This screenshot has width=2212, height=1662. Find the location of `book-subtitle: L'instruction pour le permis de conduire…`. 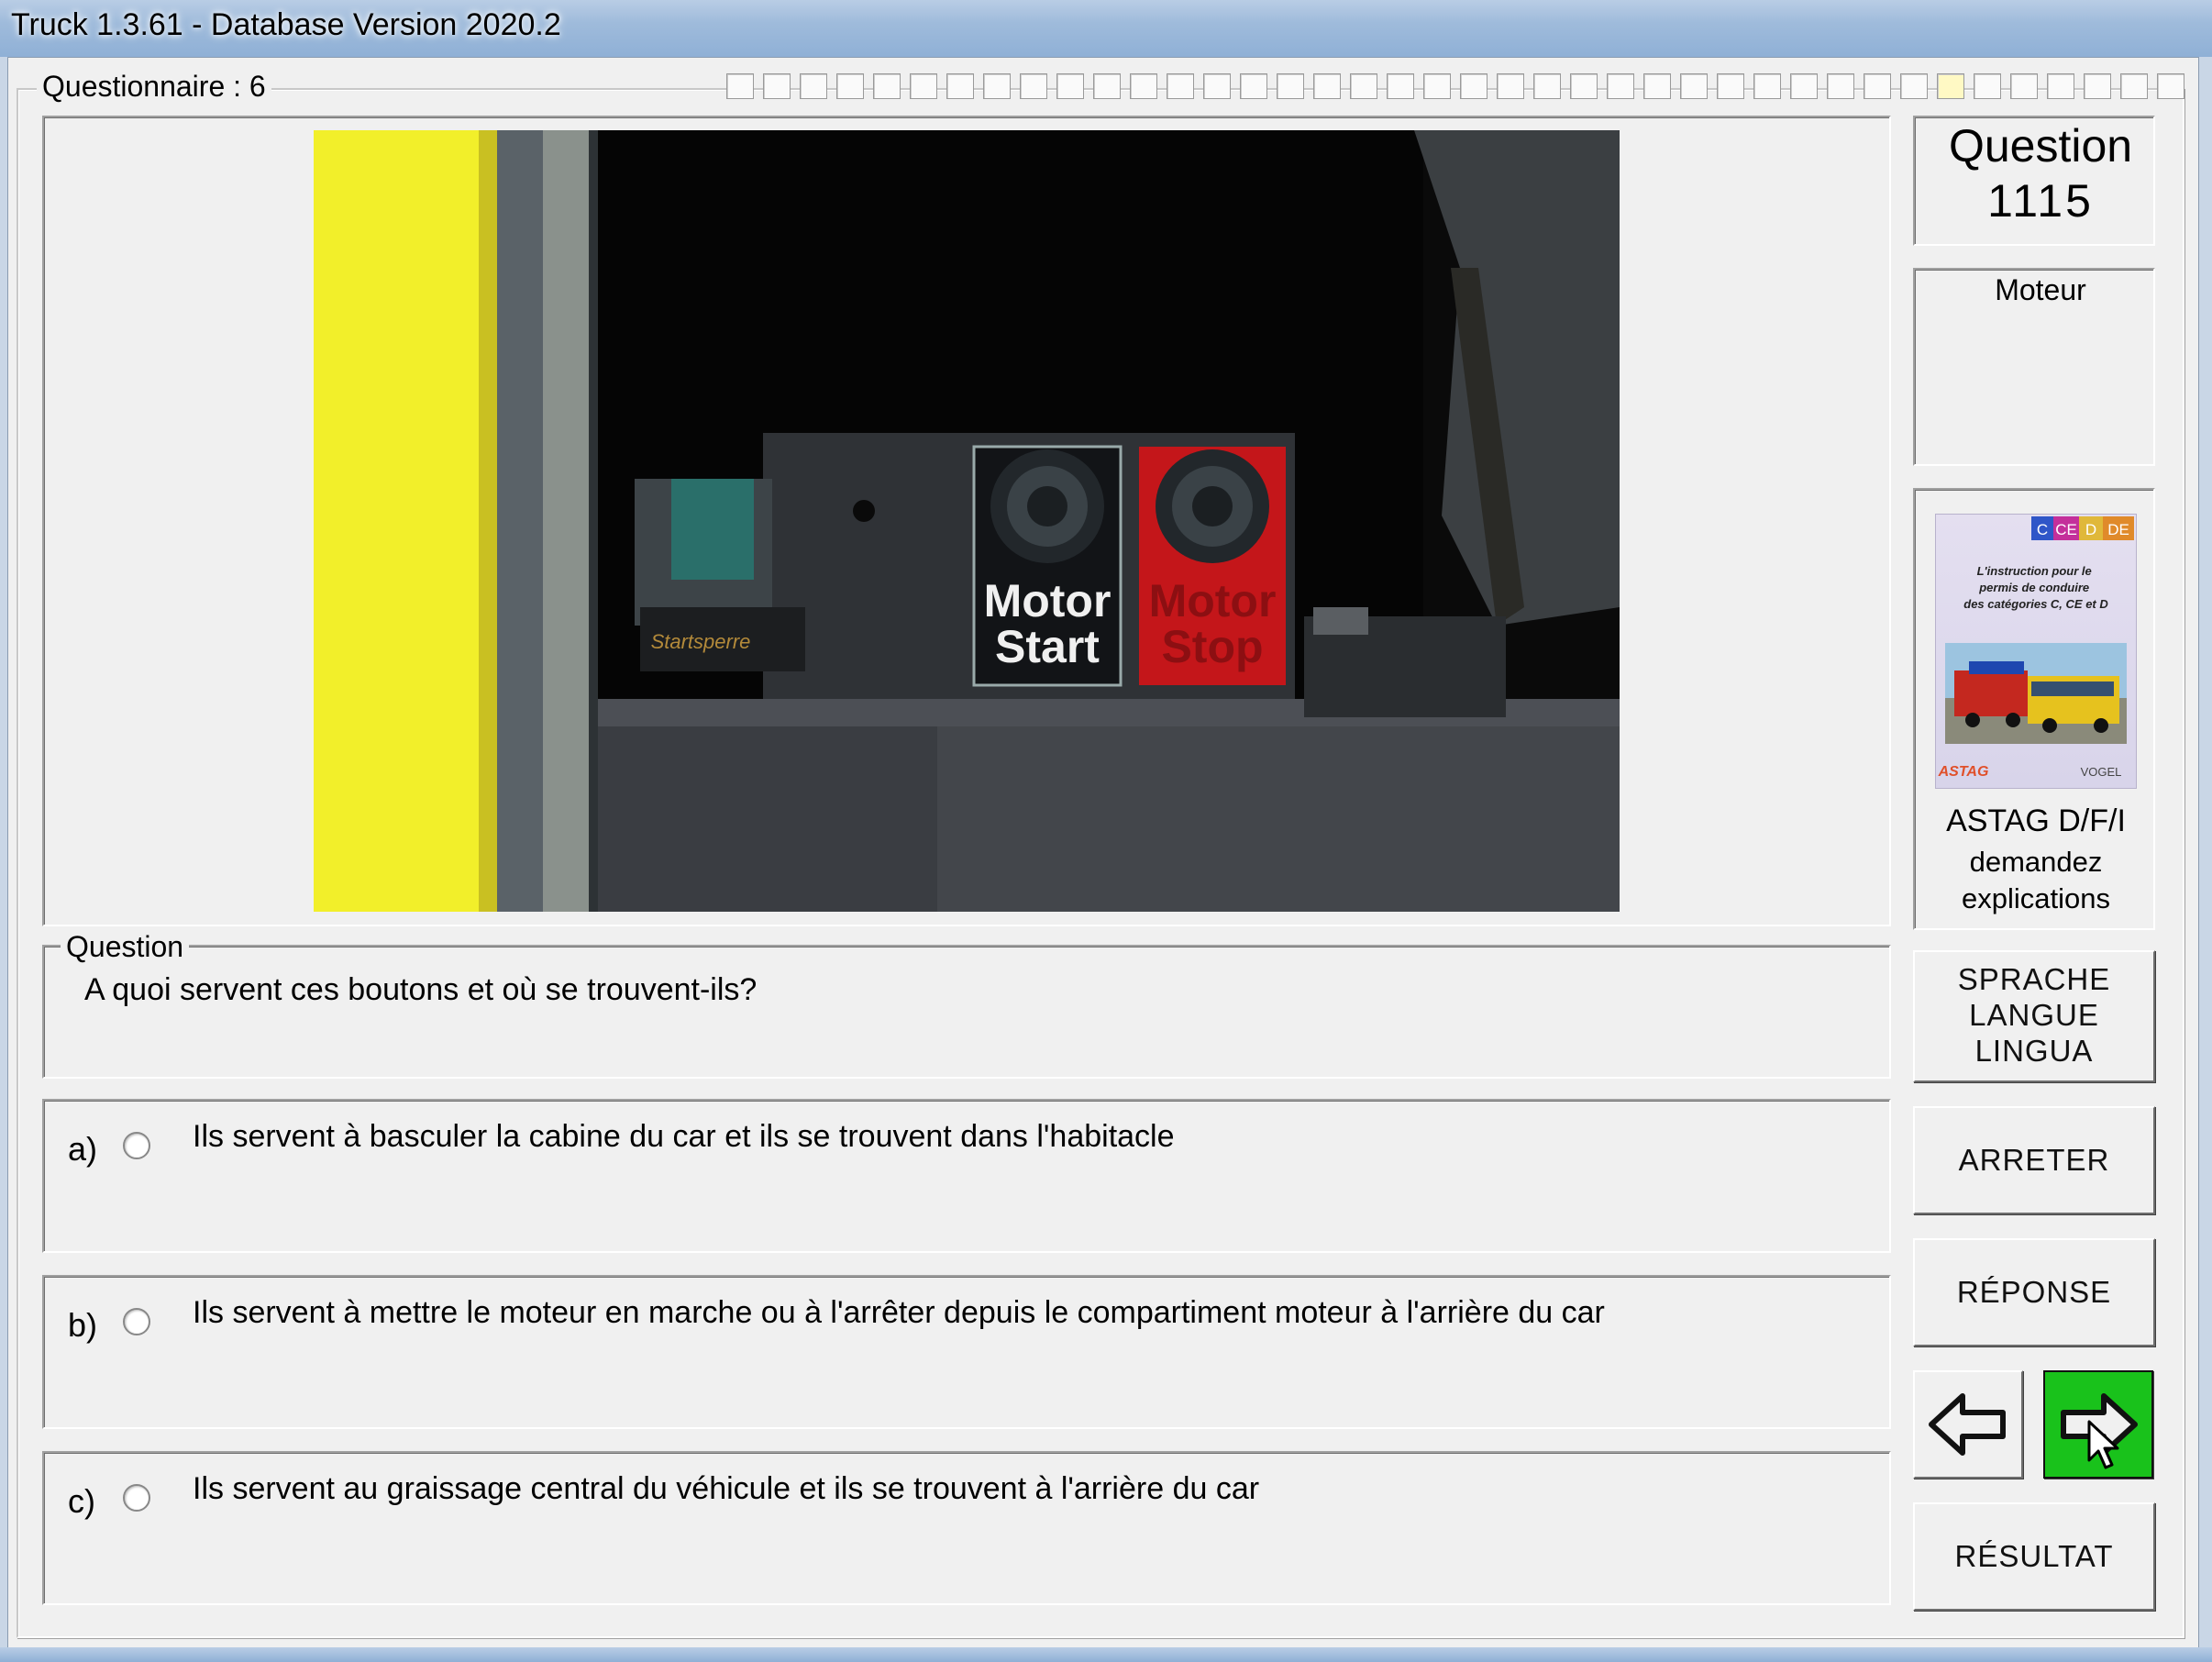

book-subtitle: L'instruction pour le permis de conduire… is located at coordinates (2035, 587).